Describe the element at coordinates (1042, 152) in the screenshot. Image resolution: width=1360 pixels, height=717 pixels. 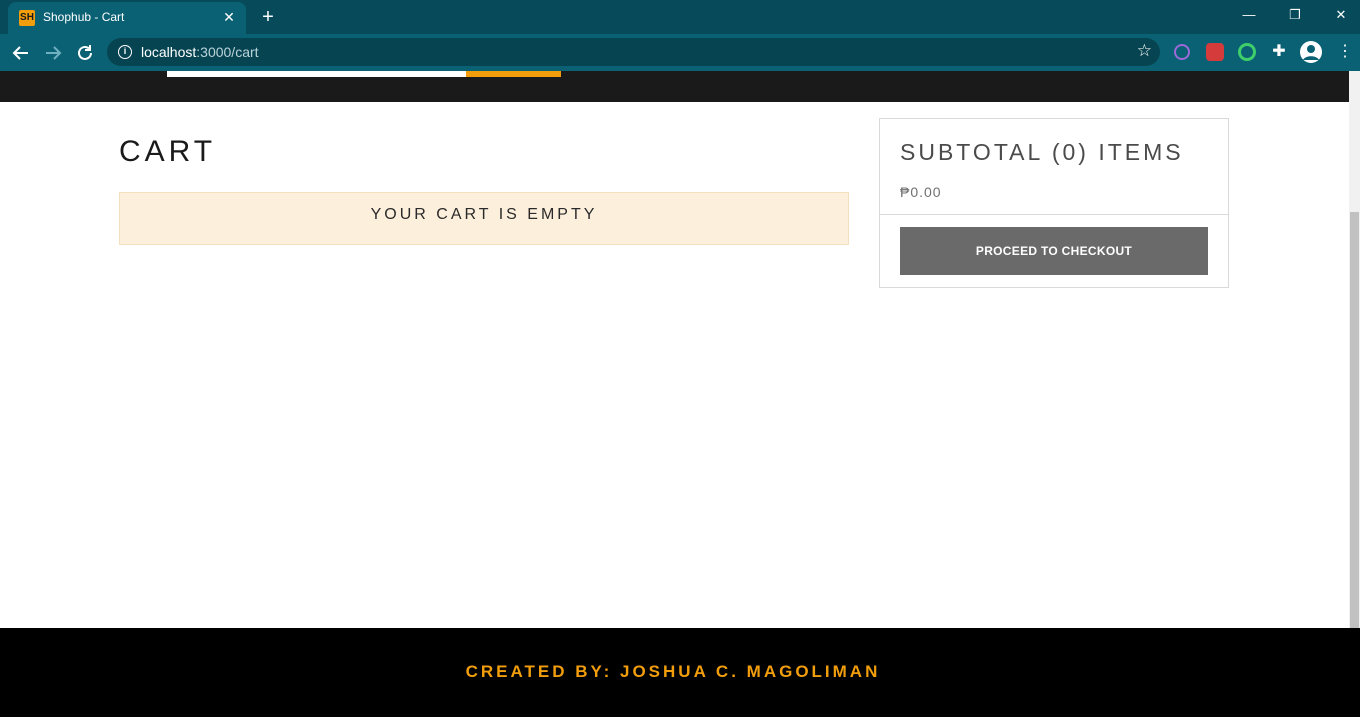
I see `subtotal-heading: SUBTOTAL (0) ITEMS` at that location.